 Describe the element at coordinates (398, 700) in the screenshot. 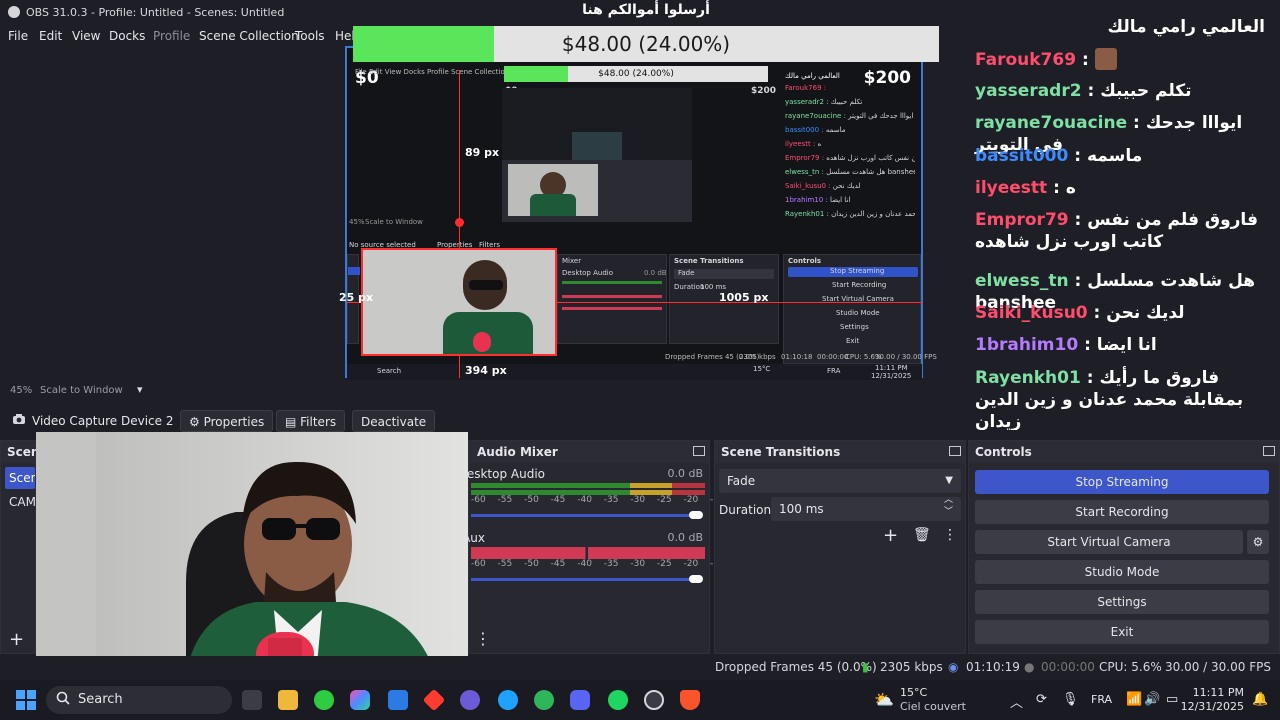

I see `store-icon` at that location.